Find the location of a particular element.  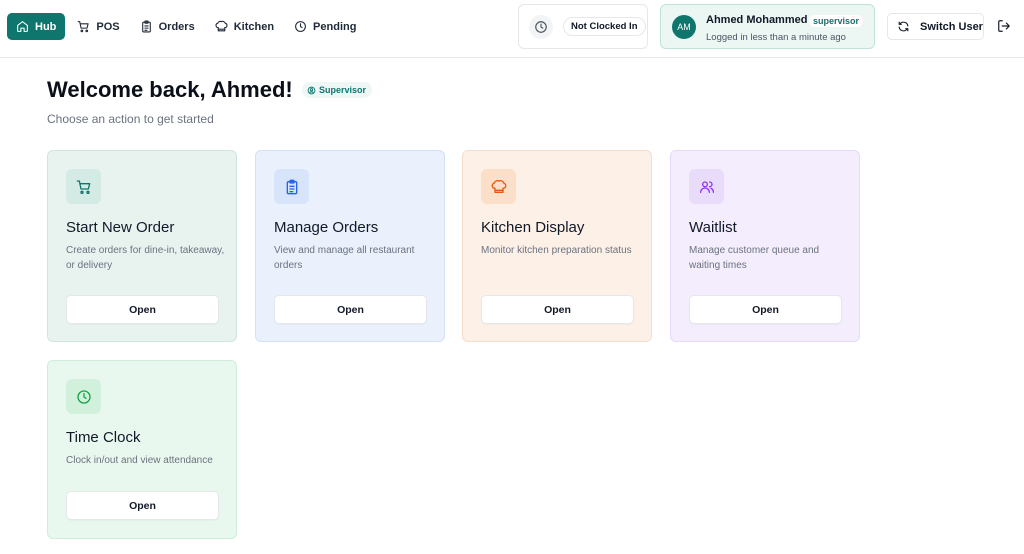

clock-status-badge: Not Clocked In is located at coordinates (604, 26).